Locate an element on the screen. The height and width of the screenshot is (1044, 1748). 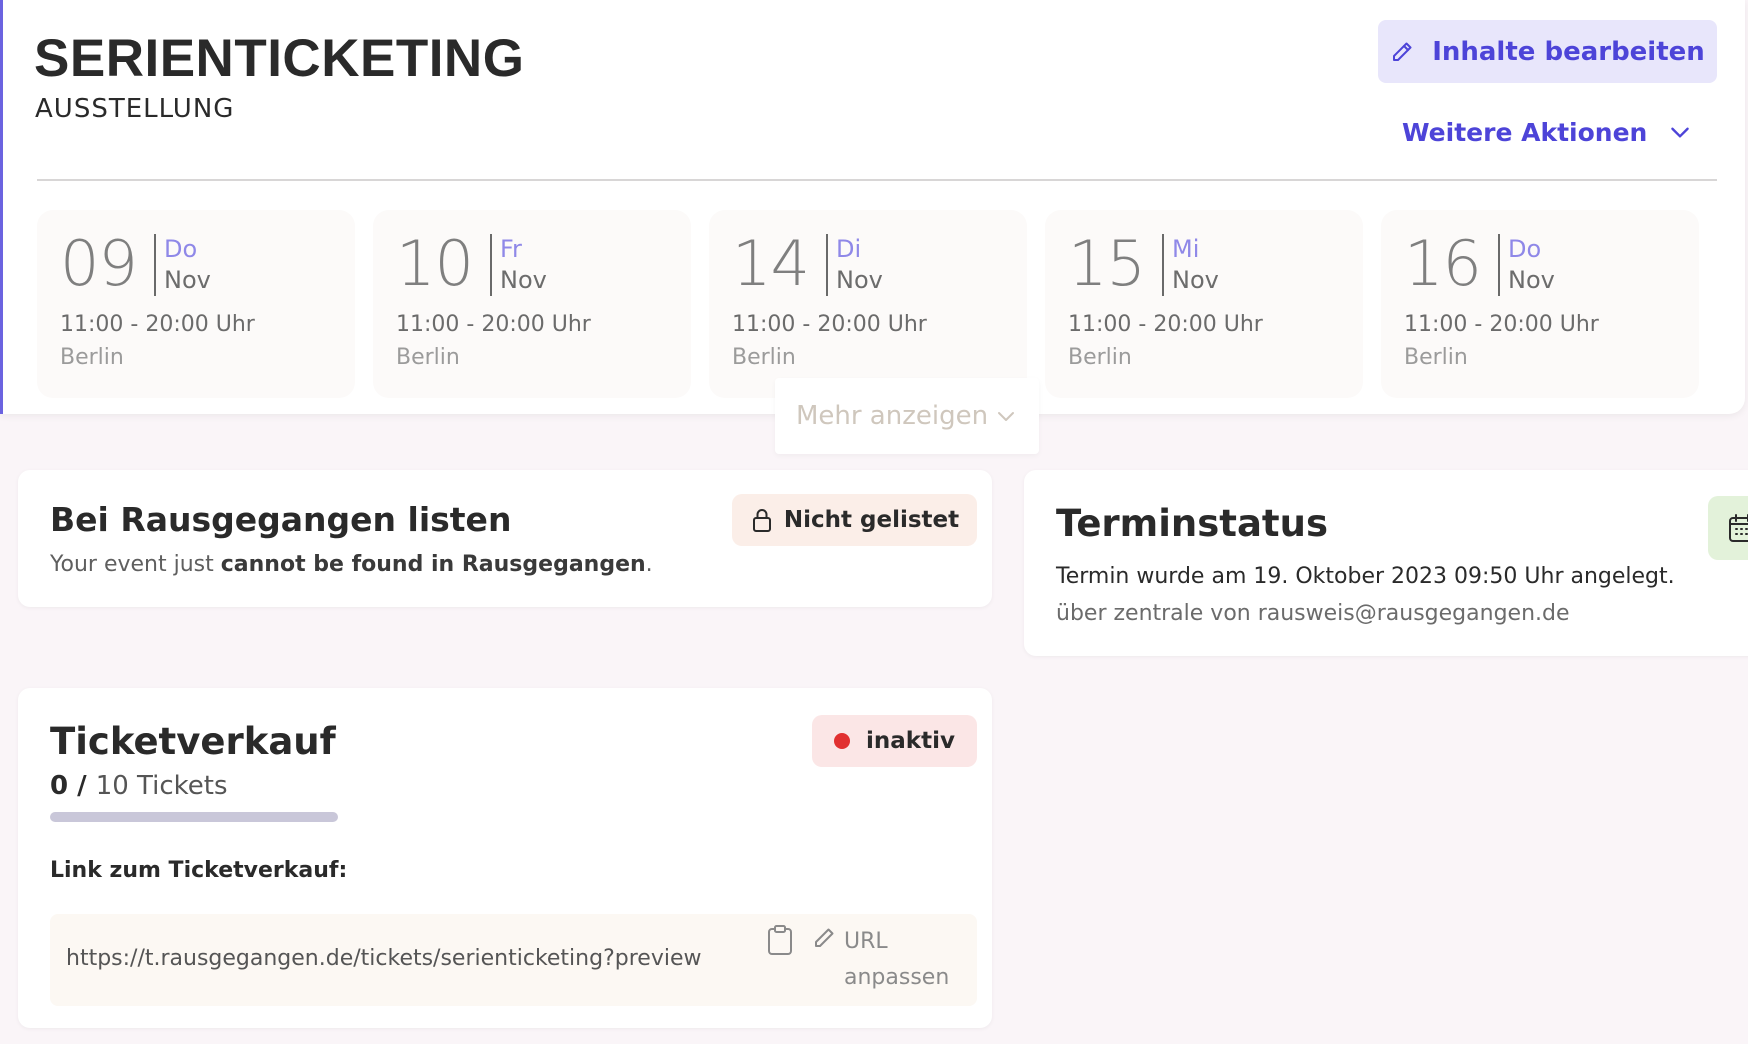
ticket-sales-title: Ticketverkauf is located at coordinates (193, 741).